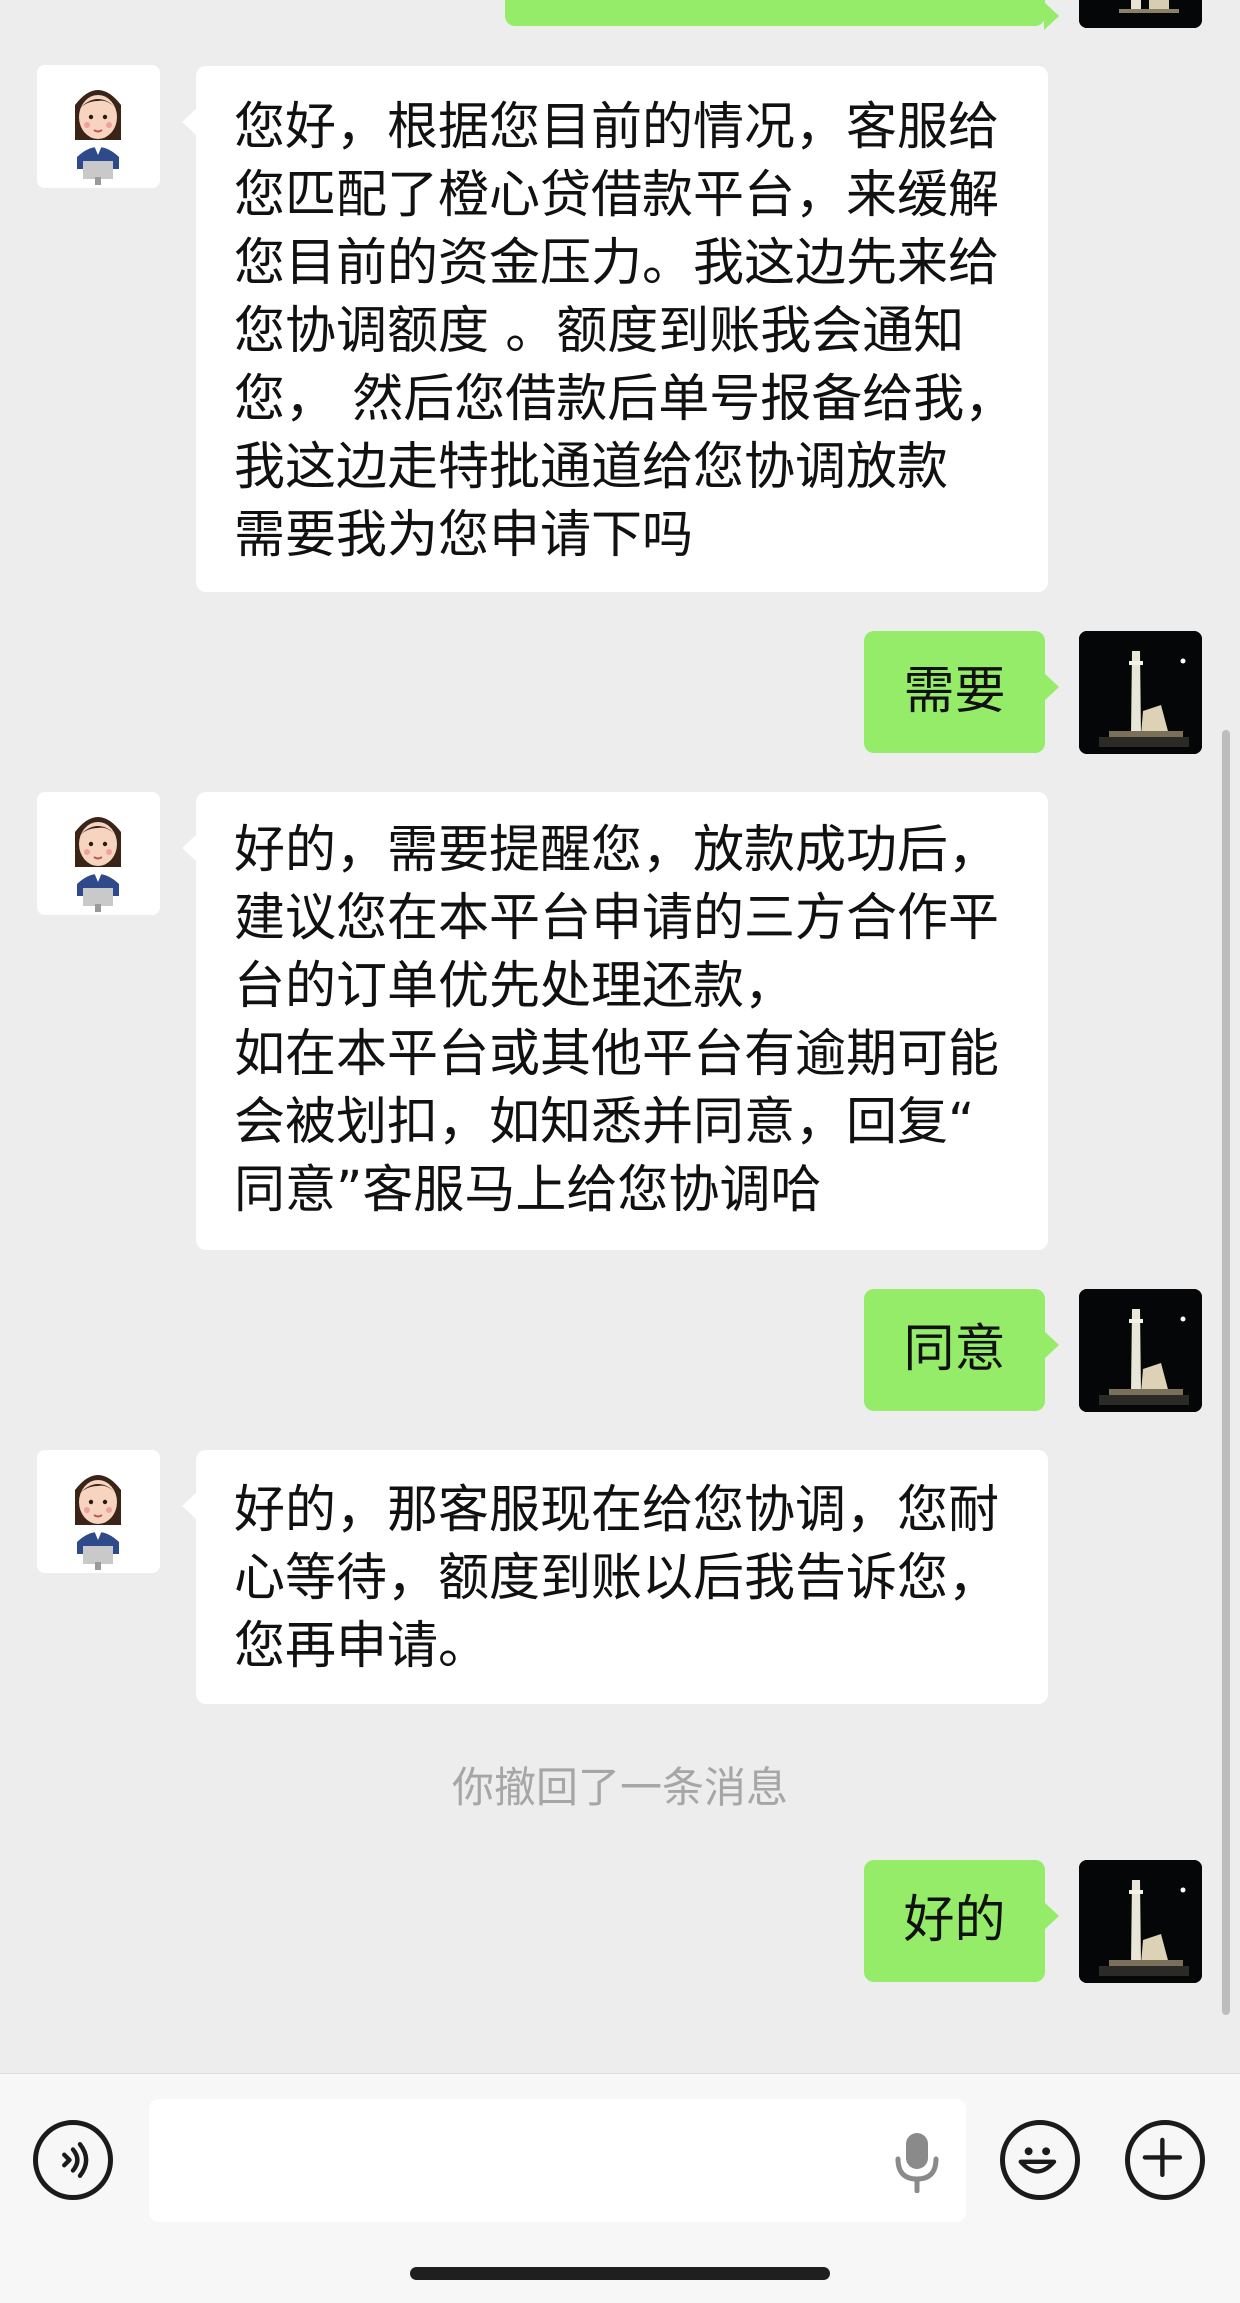 Image resolution: width=1240 pixels, height=2303 pixels. I want to click on message-line: 您好，根据您目前的情况，客服给, so click(617, 127).